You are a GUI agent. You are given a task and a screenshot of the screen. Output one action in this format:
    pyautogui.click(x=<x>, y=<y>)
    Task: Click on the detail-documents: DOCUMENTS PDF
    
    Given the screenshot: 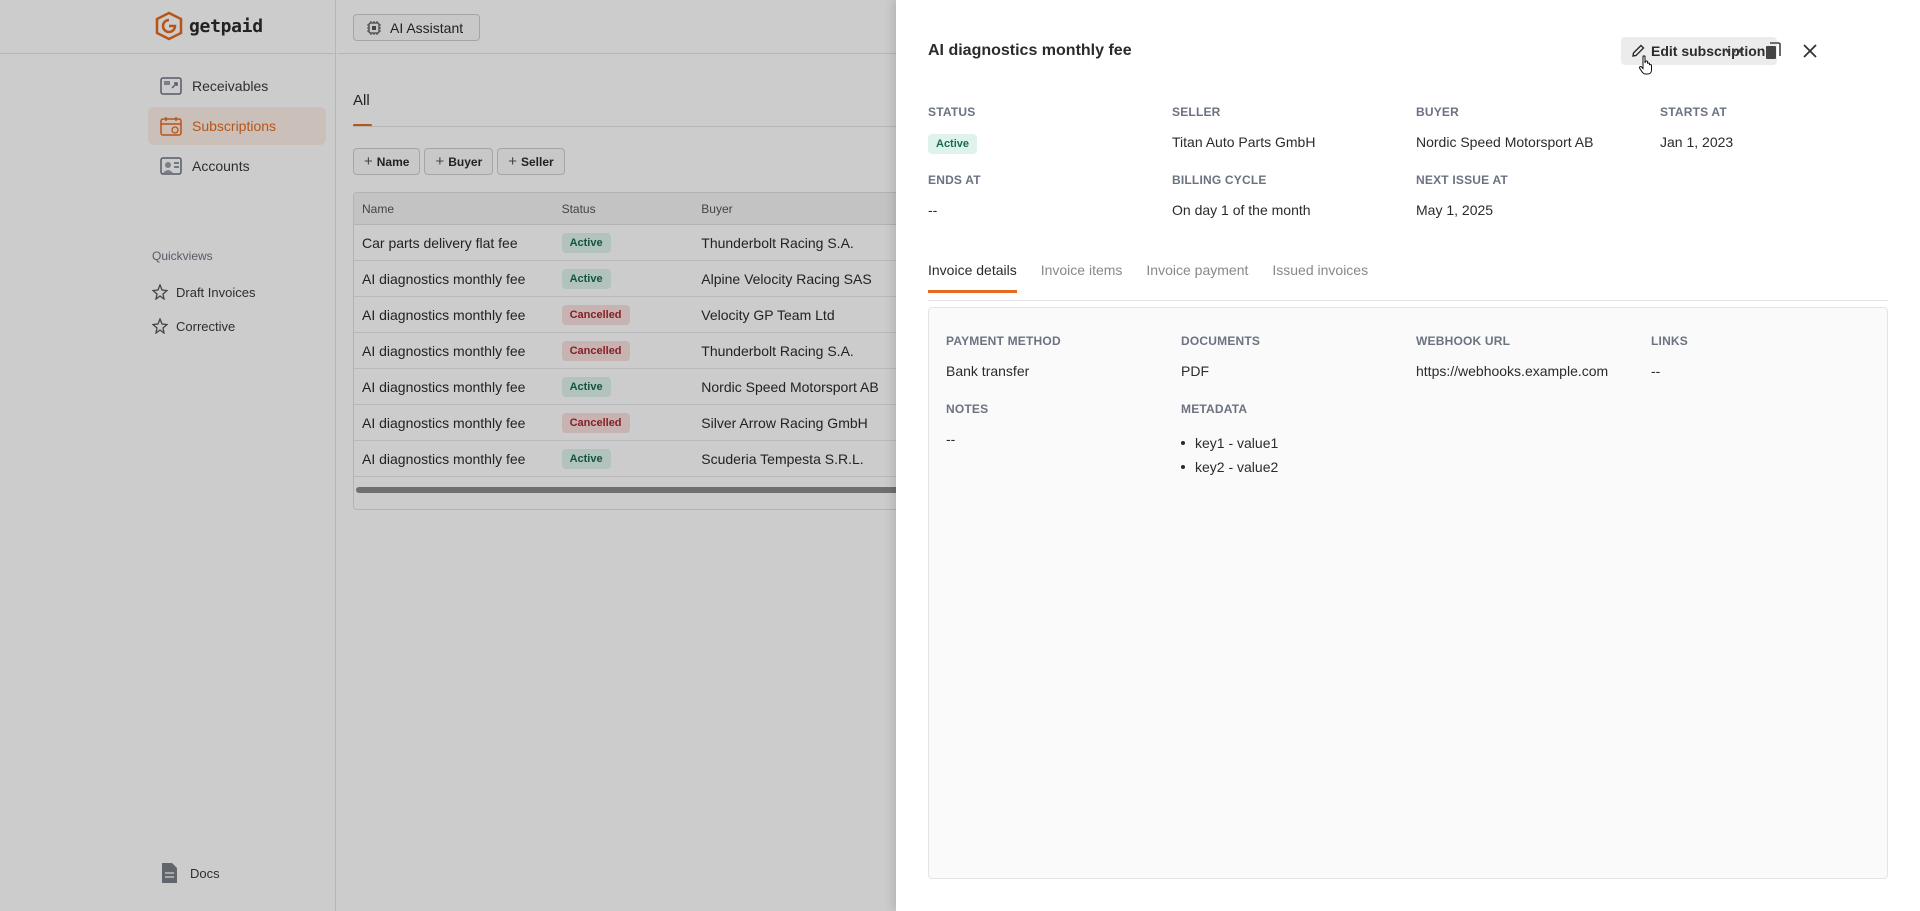 What is the action you would take?
    pyautogui.click(x=1220, y=356)
    